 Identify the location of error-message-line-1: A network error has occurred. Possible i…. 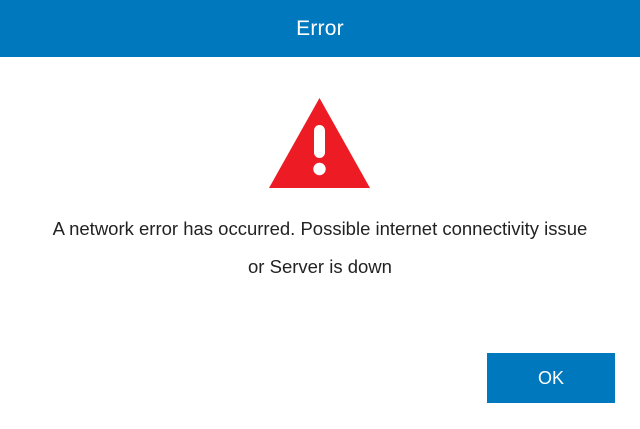
(320, 228).